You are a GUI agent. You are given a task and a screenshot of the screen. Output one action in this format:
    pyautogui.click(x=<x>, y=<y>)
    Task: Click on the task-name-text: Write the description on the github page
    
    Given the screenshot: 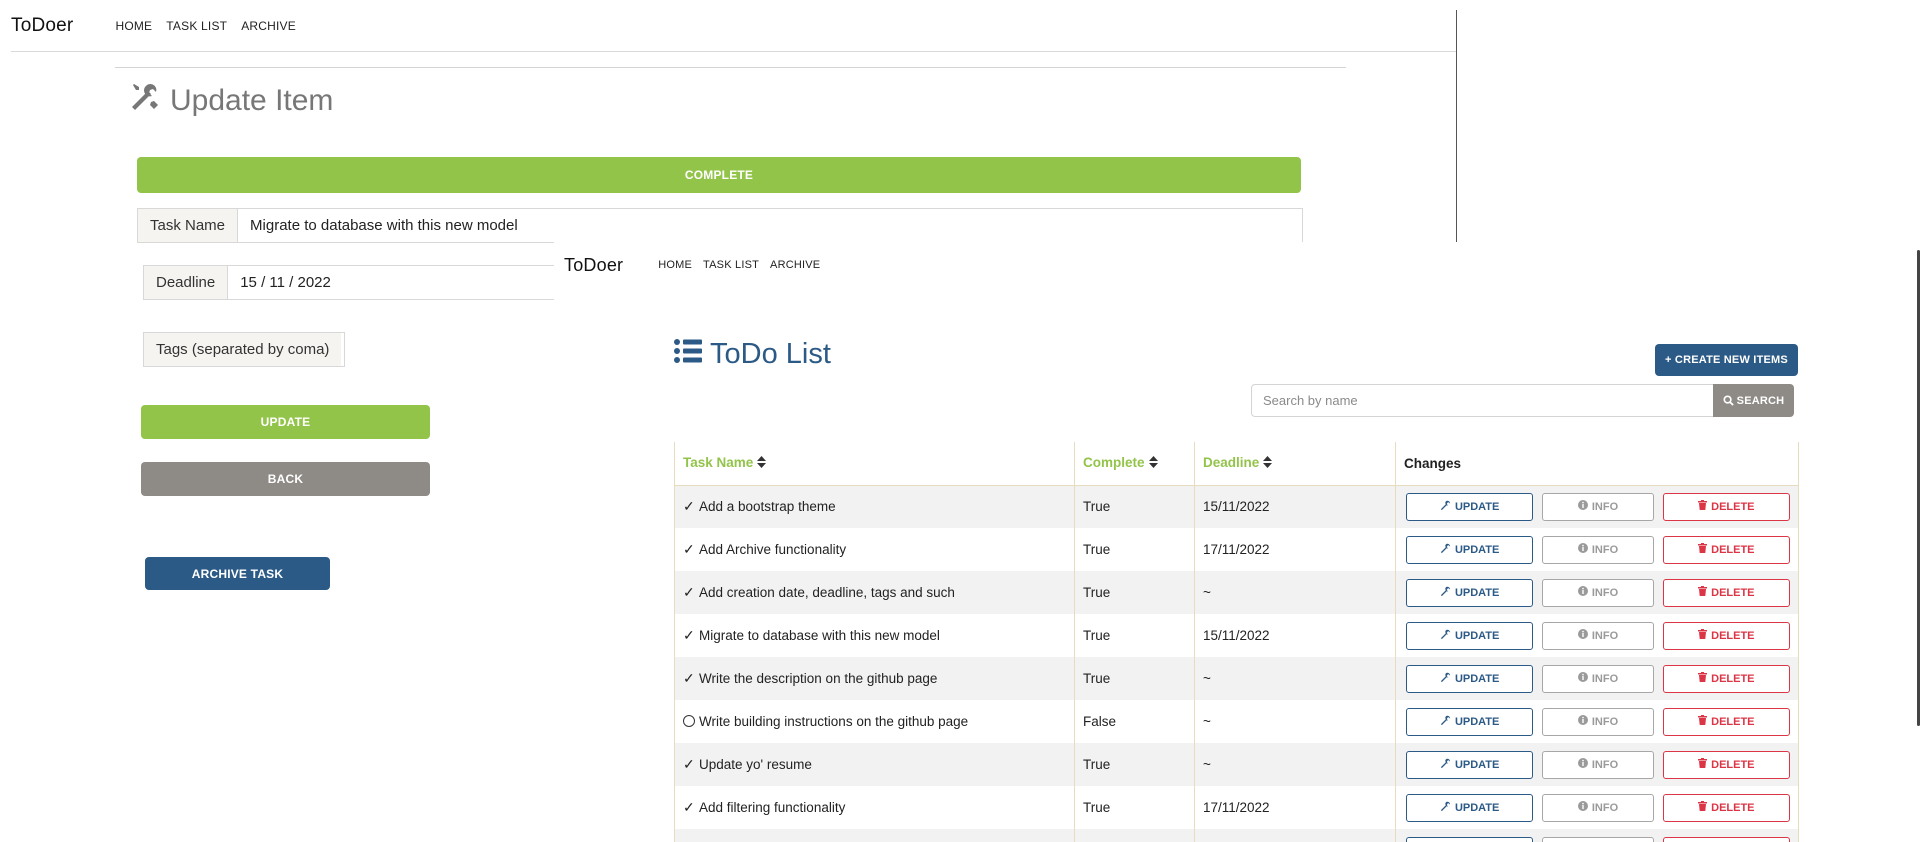 What is the action you would take?
    pyautogui.click(x=818, y=678)
    